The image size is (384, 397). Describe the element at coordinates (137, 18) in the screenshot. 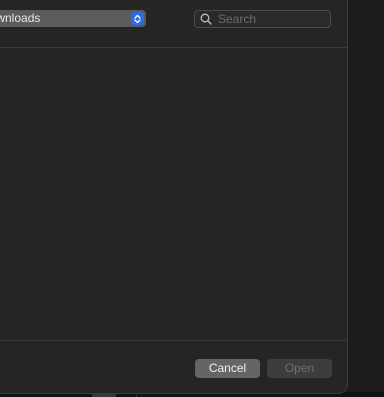

I see `chevron-updown-icon` at that location.